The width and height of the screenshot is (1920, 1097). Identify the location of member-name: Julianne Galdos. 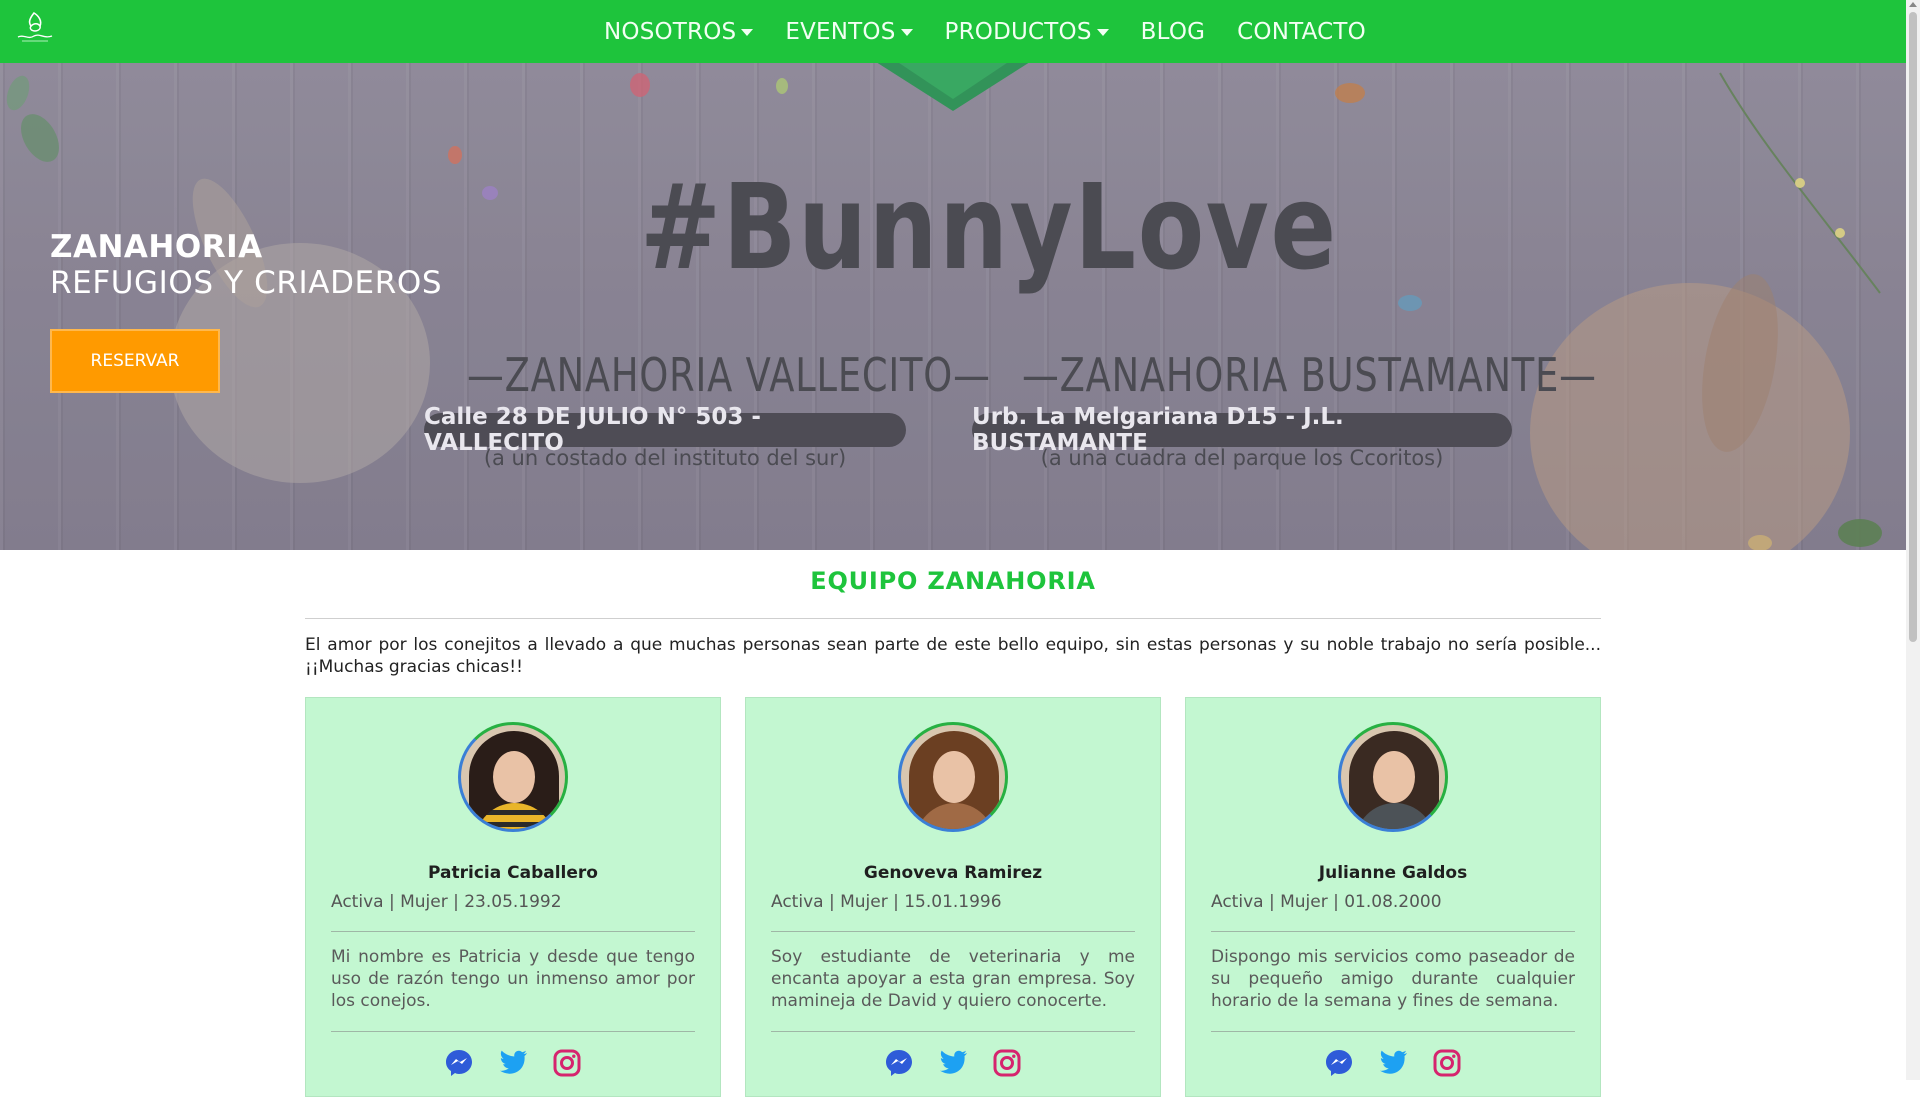
(1393, 873).